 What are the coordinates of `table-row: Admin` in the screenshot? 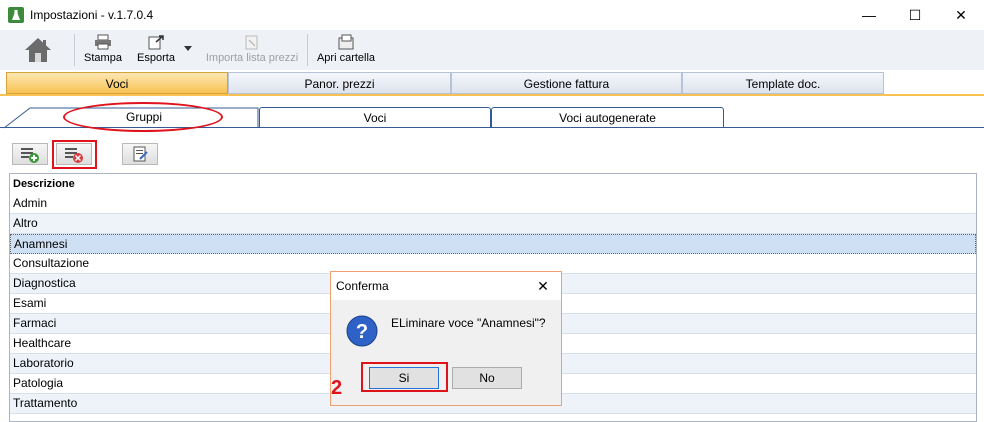 It's located at (493, 204).